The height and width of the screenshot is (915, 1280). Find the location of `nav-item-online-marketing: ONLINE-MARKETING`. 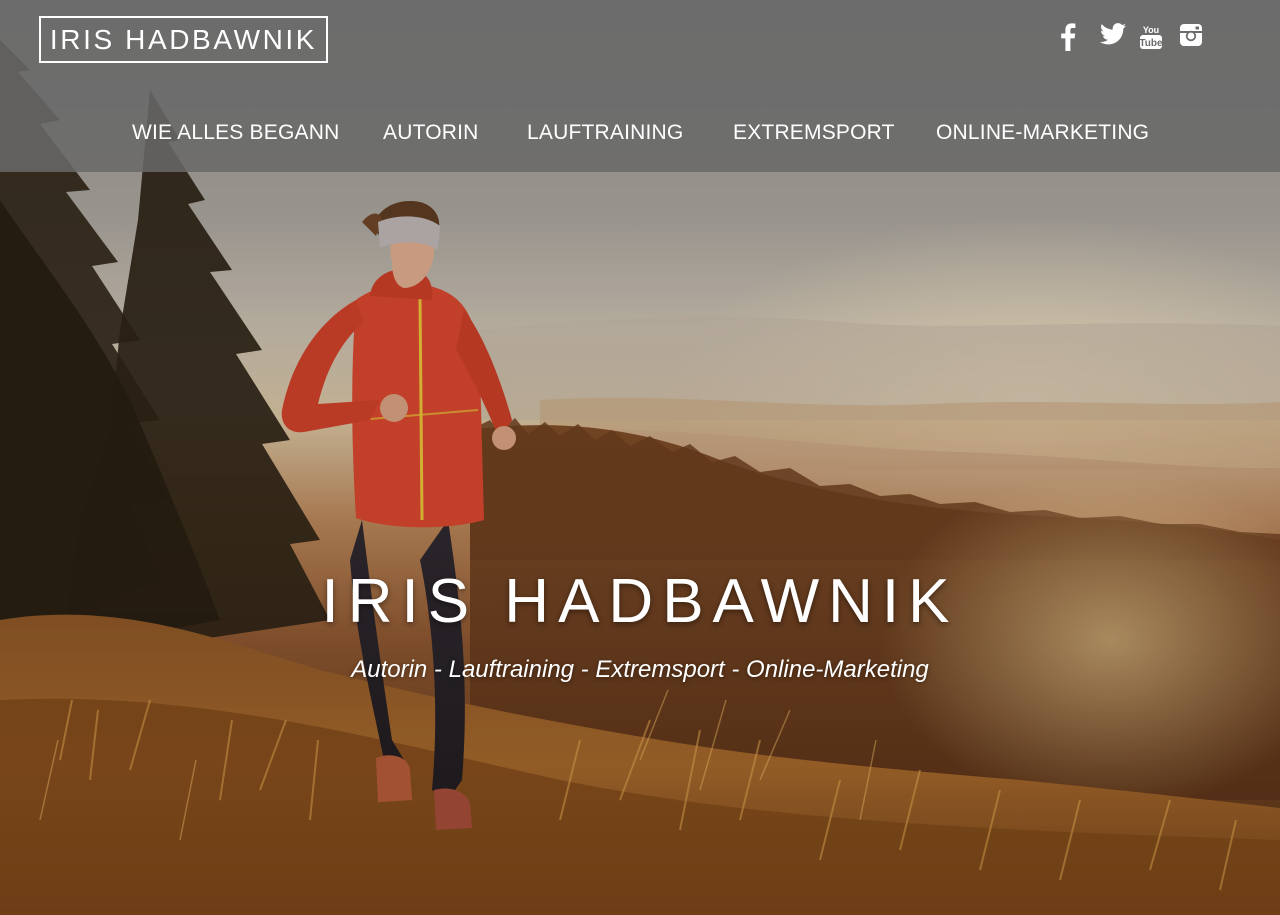

nav-item-online-marketing: ONLINE-MARKETING is located at coordinates (1042, 133).